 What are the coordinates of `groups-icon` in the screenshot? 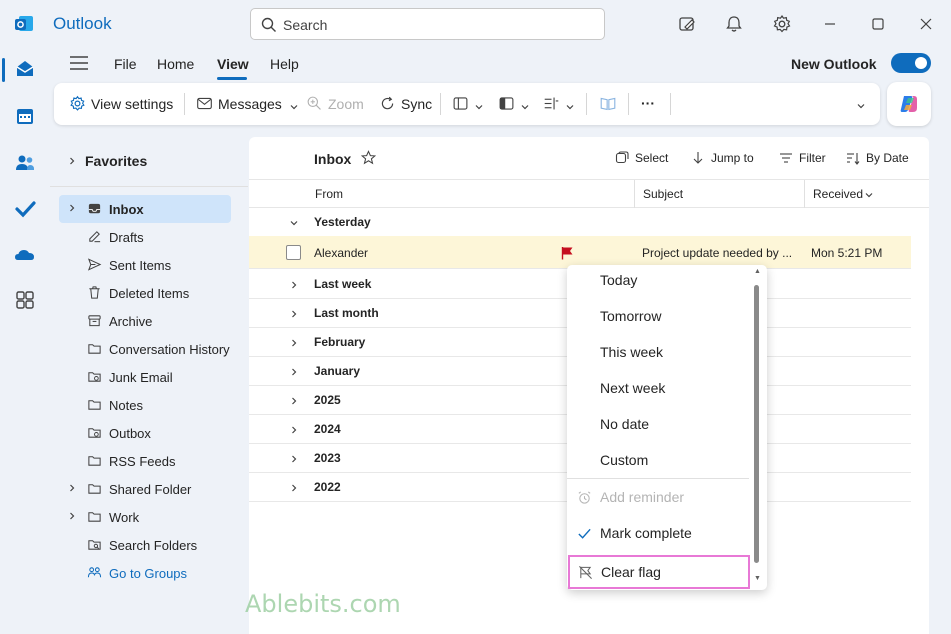 It's located at (94, 572).